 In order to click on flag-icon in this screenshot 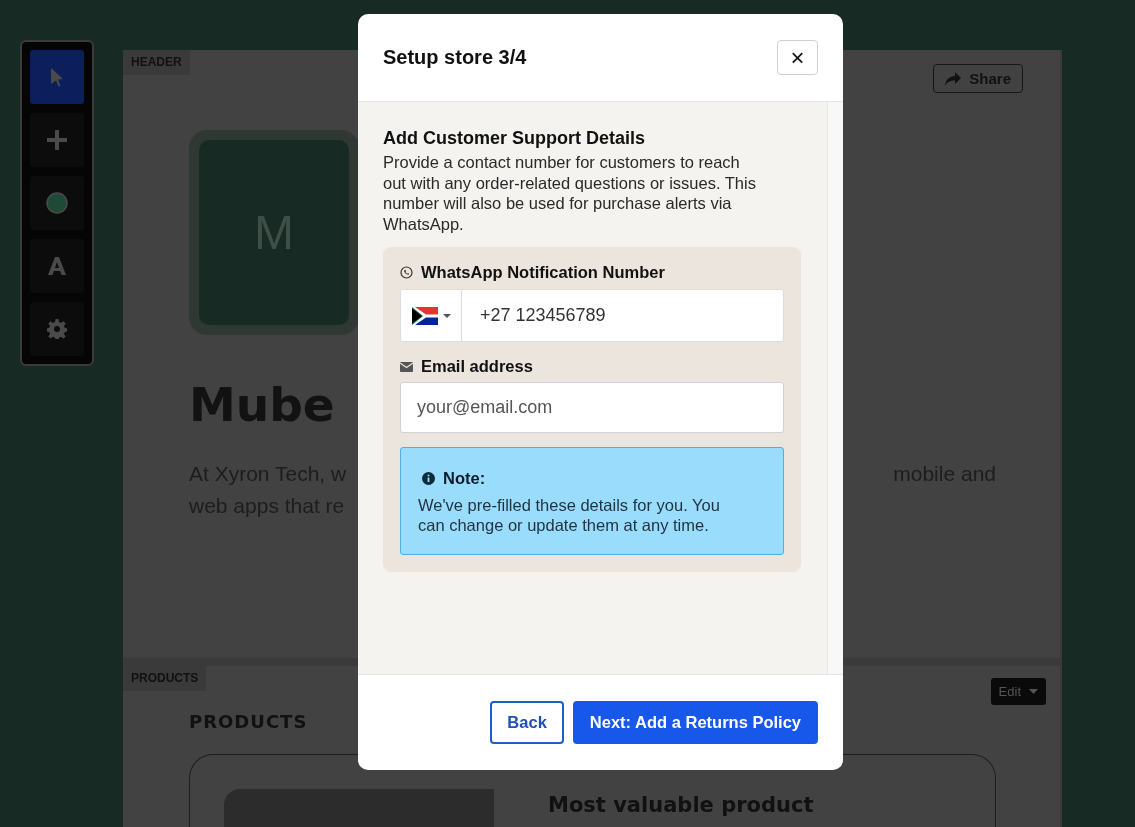, I will do `click(424, 315)`.